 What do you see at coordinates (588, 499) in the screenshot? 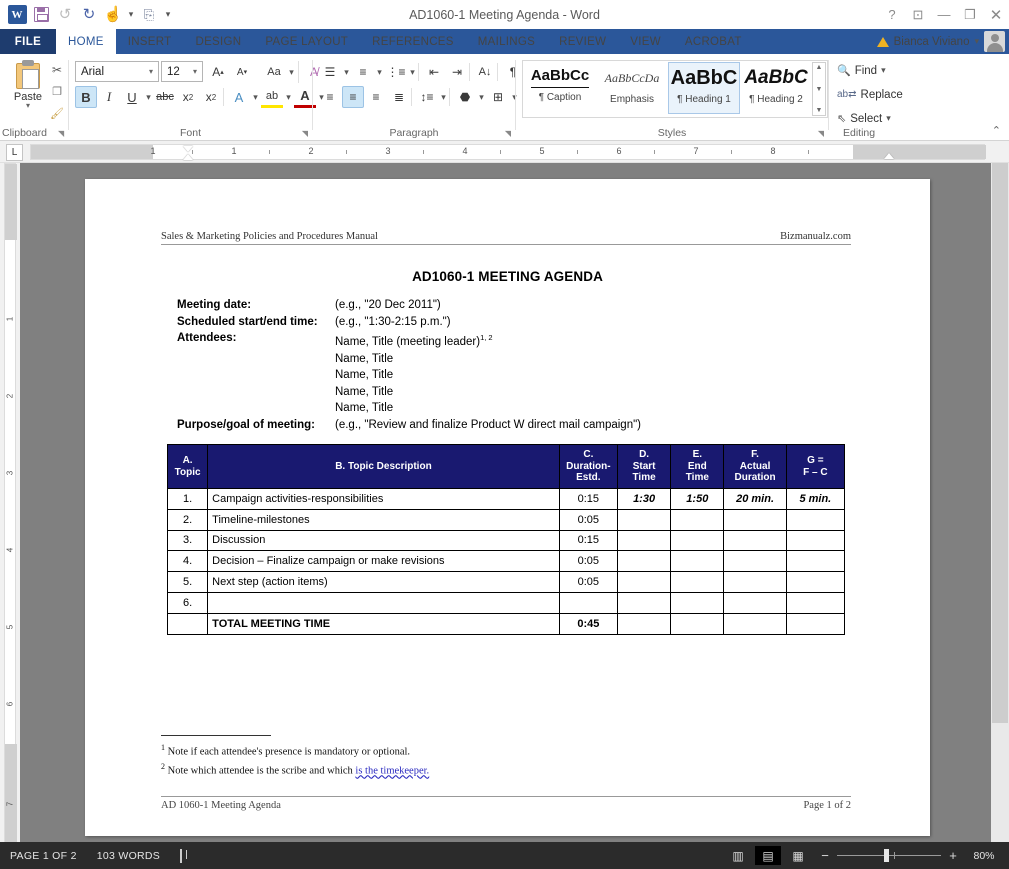
I see `cell-duration: 0:15` at bounding box center [588, 499].